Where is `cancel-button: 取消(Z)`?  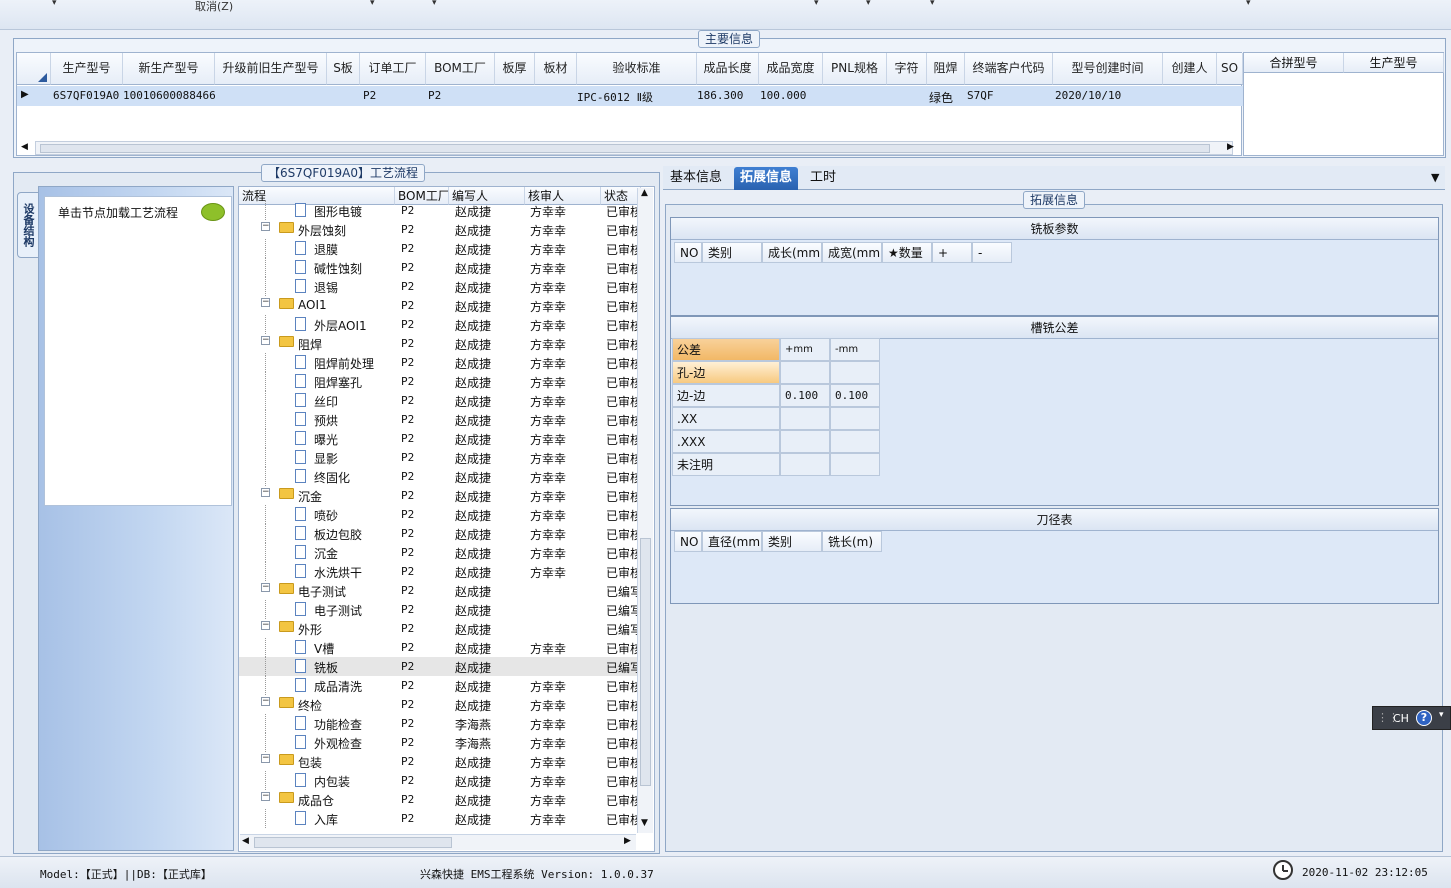 cancel-button: 取消(Z) is located at coordinates (214, 7).